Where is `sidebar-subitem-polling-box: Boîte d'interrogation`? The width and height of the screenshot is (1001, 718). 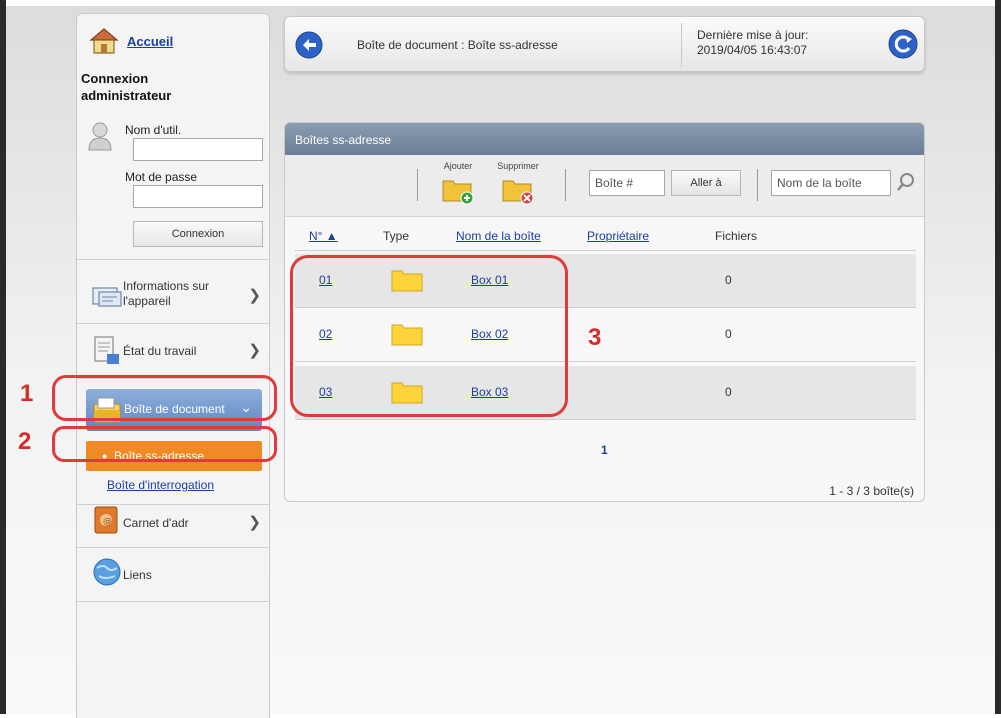
sidebar-subitem-polling-box: Boîte d'interrogation is located at coordinates (160, 485).